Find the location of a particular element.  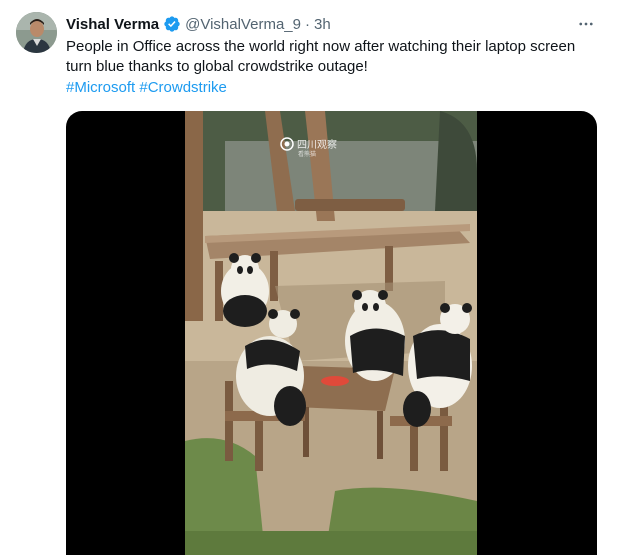

avatar-photo is located at coordinates (36, 32).